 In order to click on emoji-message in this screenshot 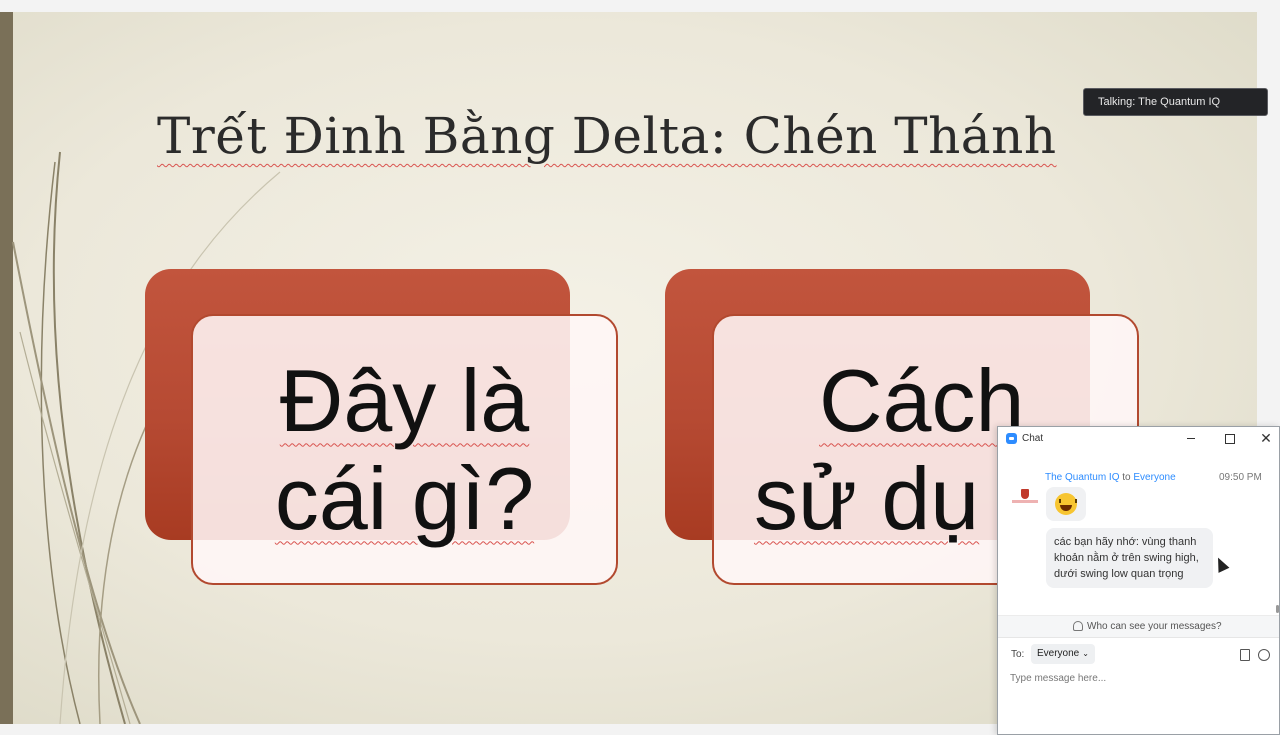, I will do `click(1066, 504)`.